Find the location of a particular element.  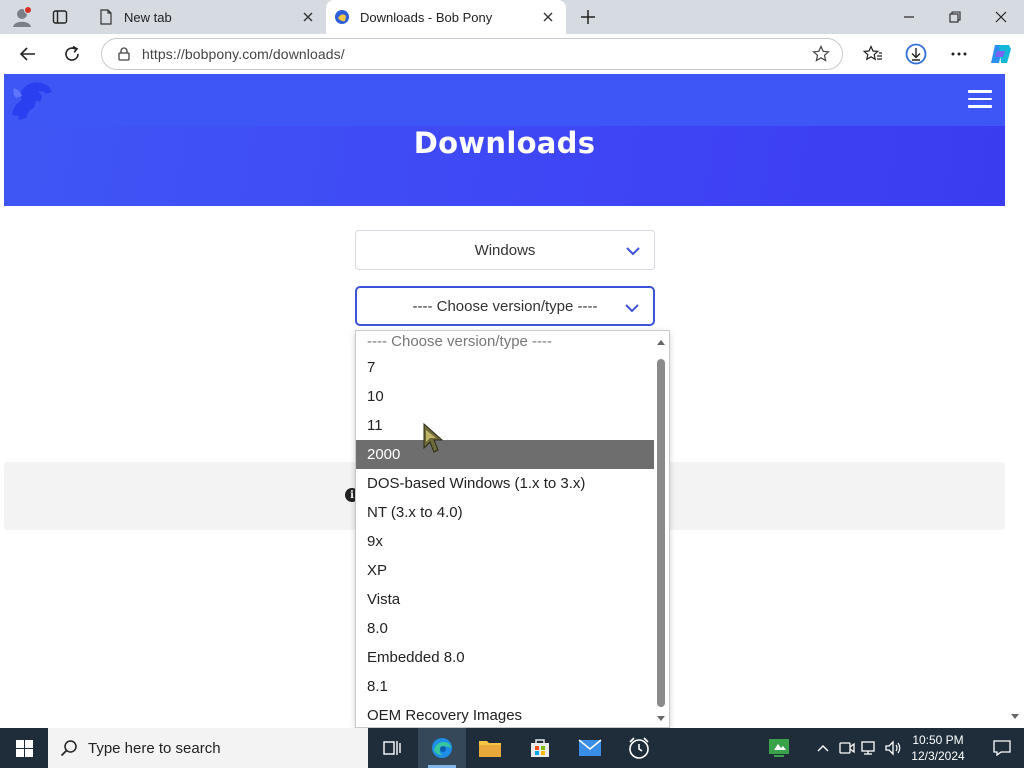

more-options-icon is located at coordinates (959, 54).